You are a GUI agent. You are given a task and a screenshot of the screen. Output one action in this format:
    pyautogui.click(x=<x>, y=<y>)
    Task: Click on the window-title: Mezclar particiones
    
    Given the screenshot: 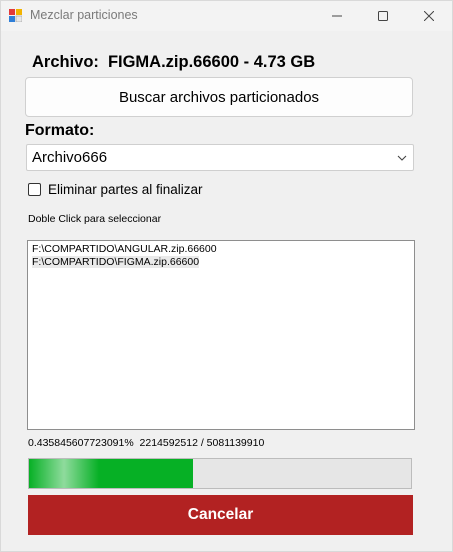 What is the action you would take?
    pyautogui.click(x=84, y=15)
    